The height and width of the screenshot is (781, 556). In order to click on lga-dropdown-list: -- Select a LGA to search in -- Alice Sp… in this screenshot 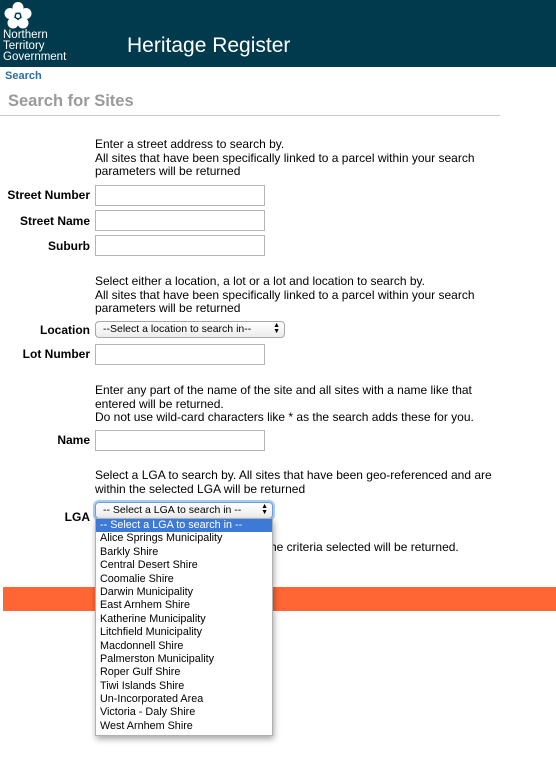, I will do `click(184, 627)`.